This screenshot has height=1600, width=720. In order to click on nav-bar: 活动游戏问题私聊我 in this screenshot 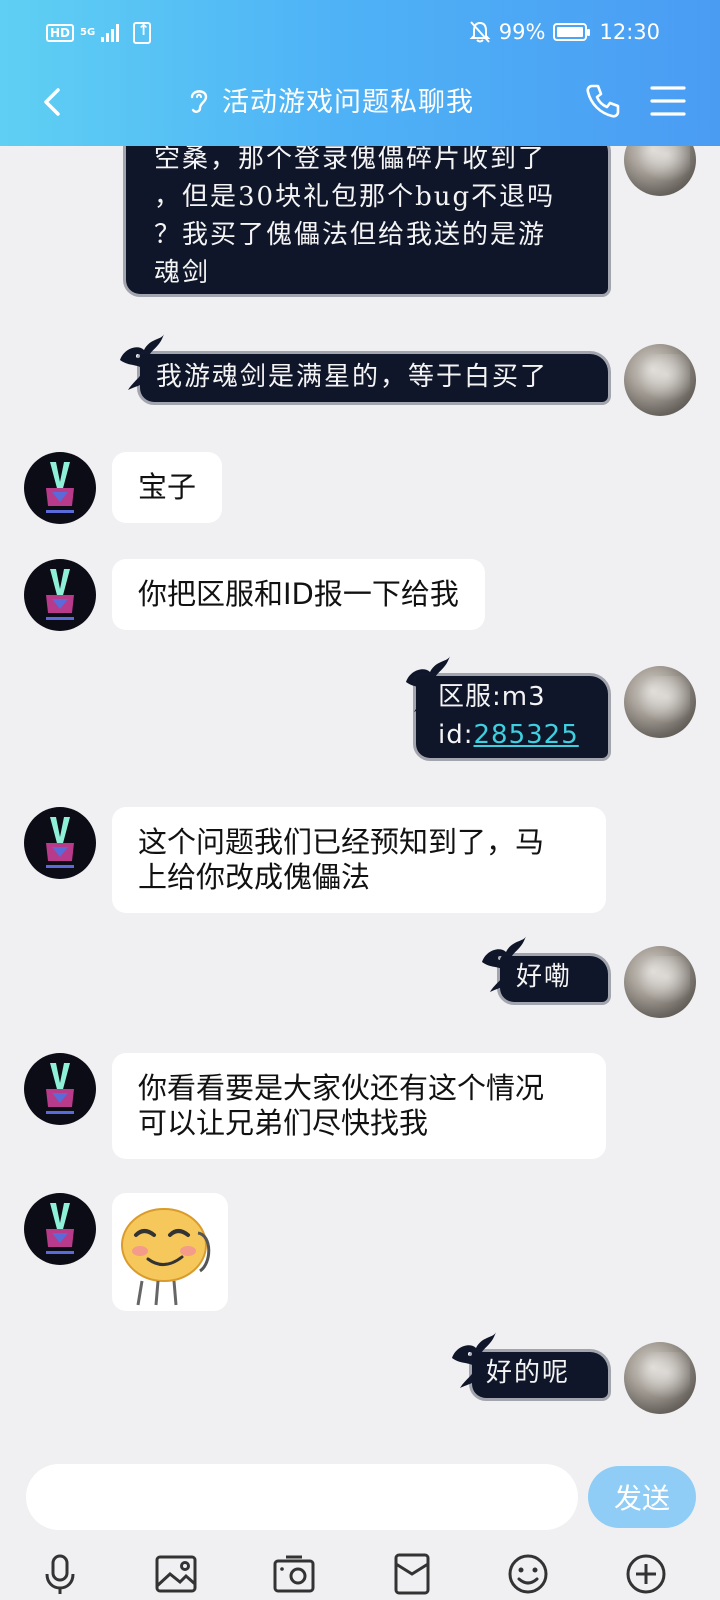, I will do `click(360, 108)`.